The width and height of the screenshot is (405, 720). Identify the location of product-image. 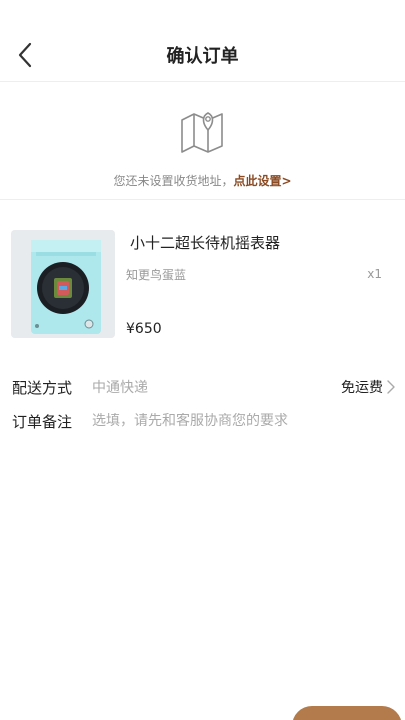
(63, 284).